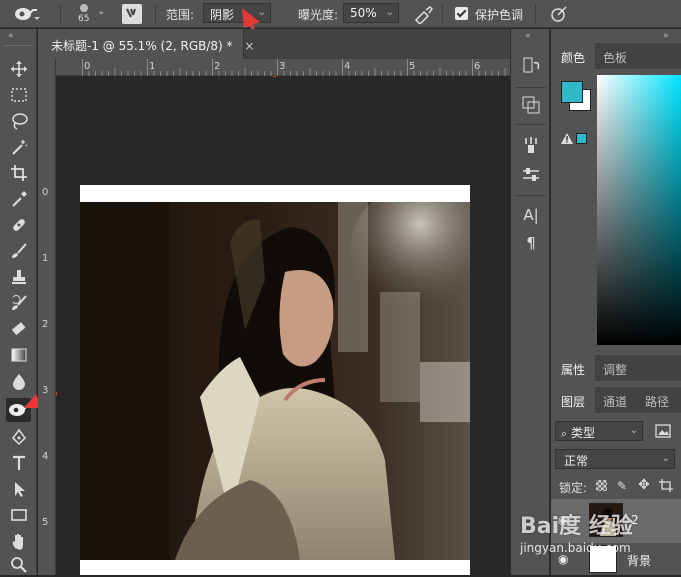  I want to click on lock-artboard-icon, so click(666, 485).